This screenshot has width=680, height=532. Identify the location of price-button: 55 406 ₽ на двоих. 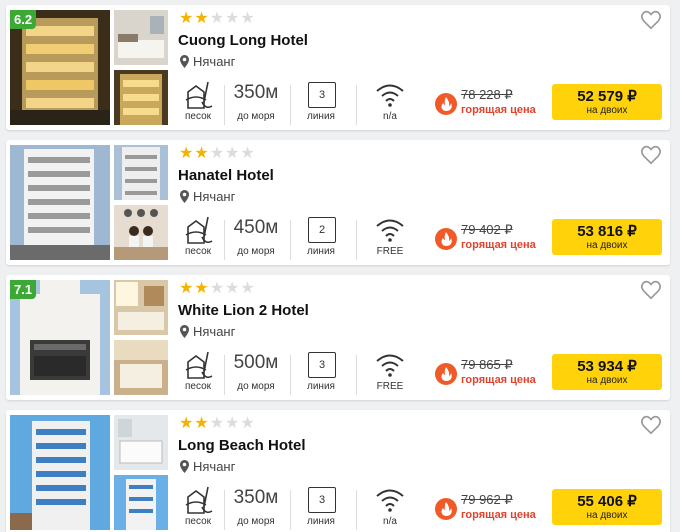
(607, 507).